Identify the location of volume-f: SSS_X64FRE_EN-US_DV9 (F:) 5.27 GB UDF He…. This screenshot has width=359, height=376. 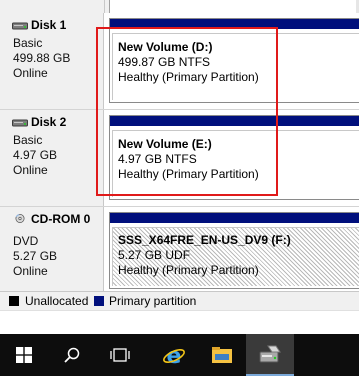
(234, 250).